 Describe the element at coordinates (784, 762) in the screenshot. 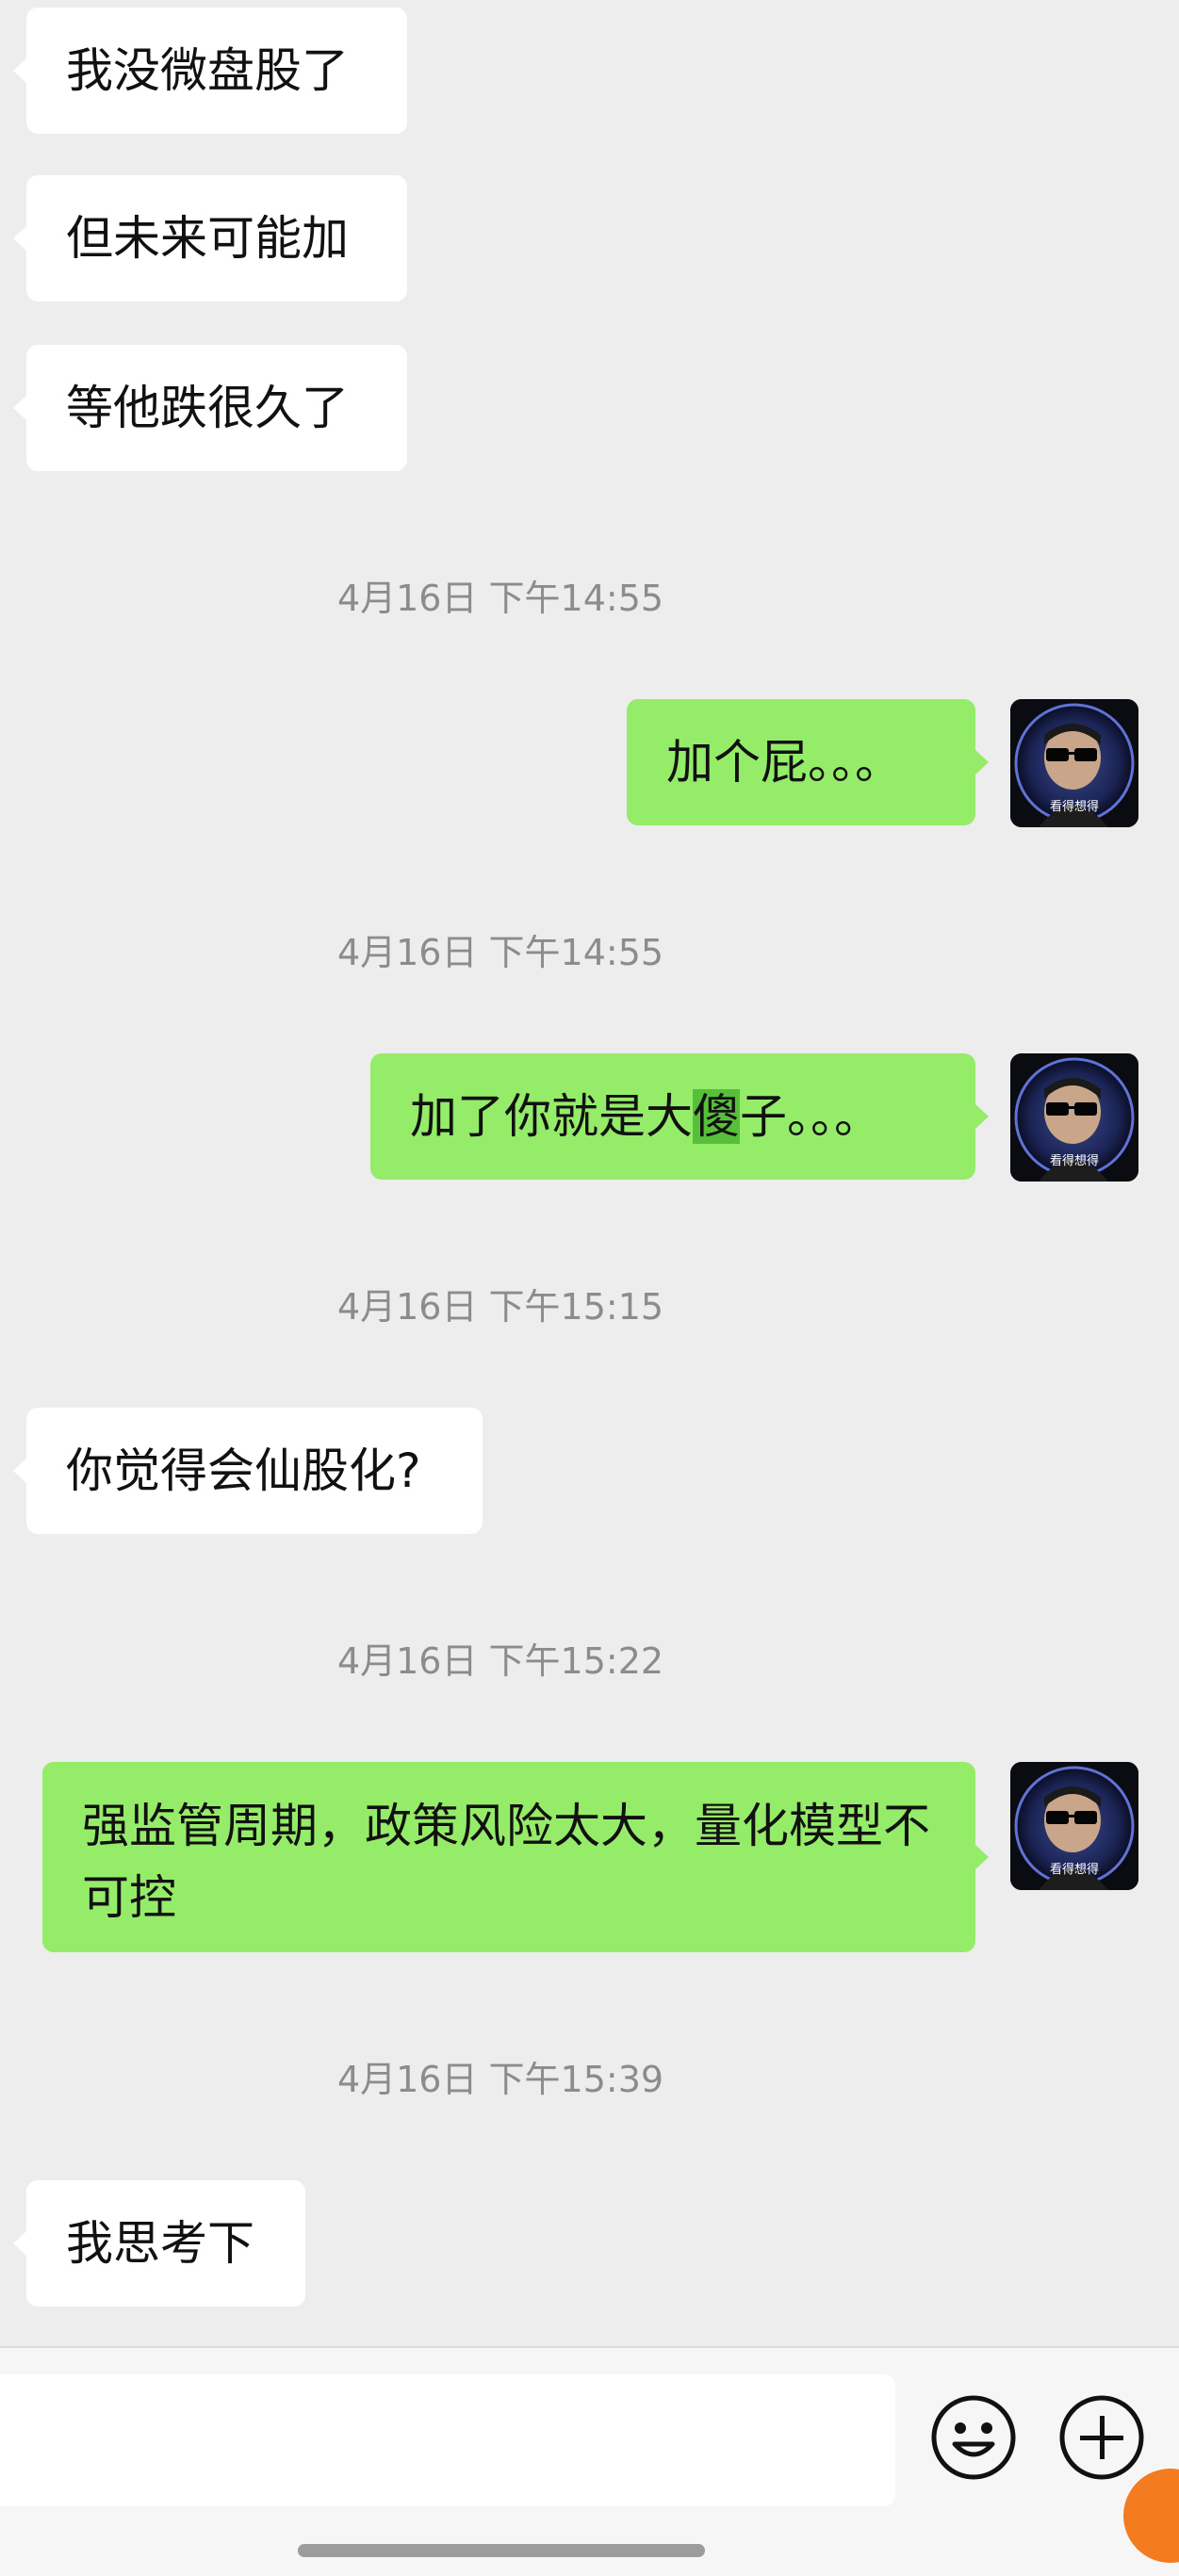

I see `message-text: 加个屁。。。` at that location.